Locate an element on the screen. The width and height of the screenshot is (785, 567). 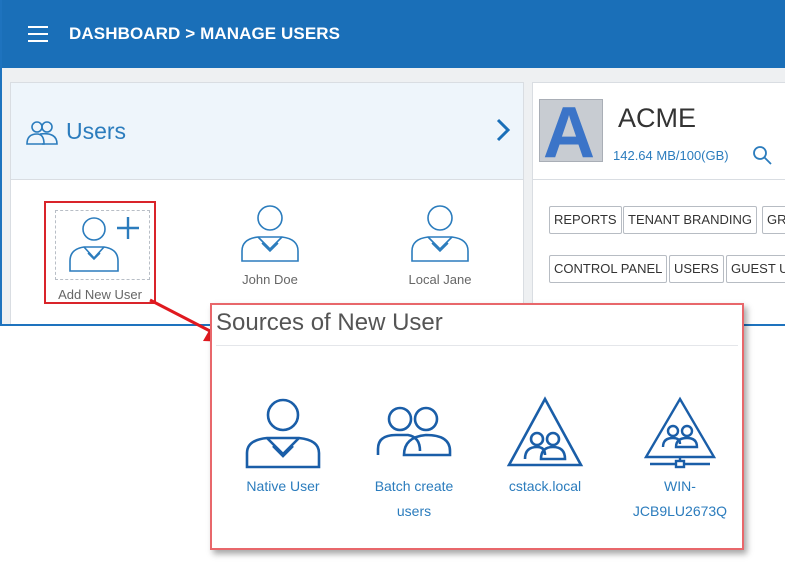
chip-users: USERS is located at coordinates (696, 269).